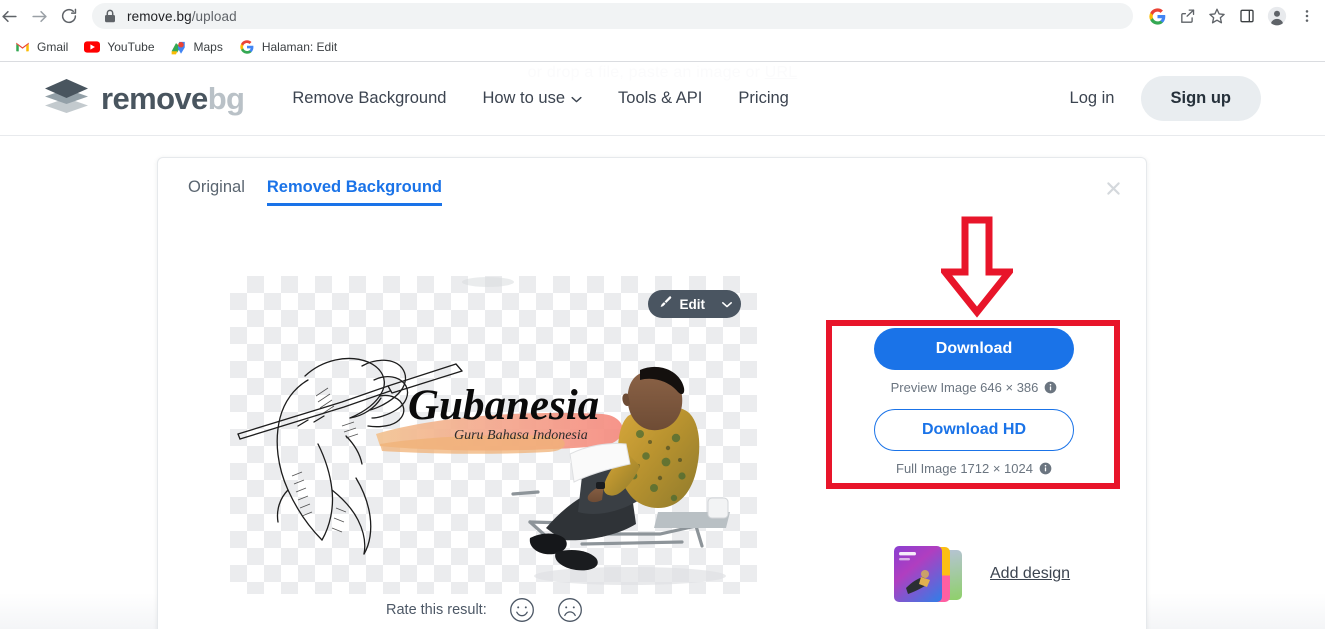 The width and height of the screenshot is (1325, 629). I want to click on lock-icon, so click(110, 16).